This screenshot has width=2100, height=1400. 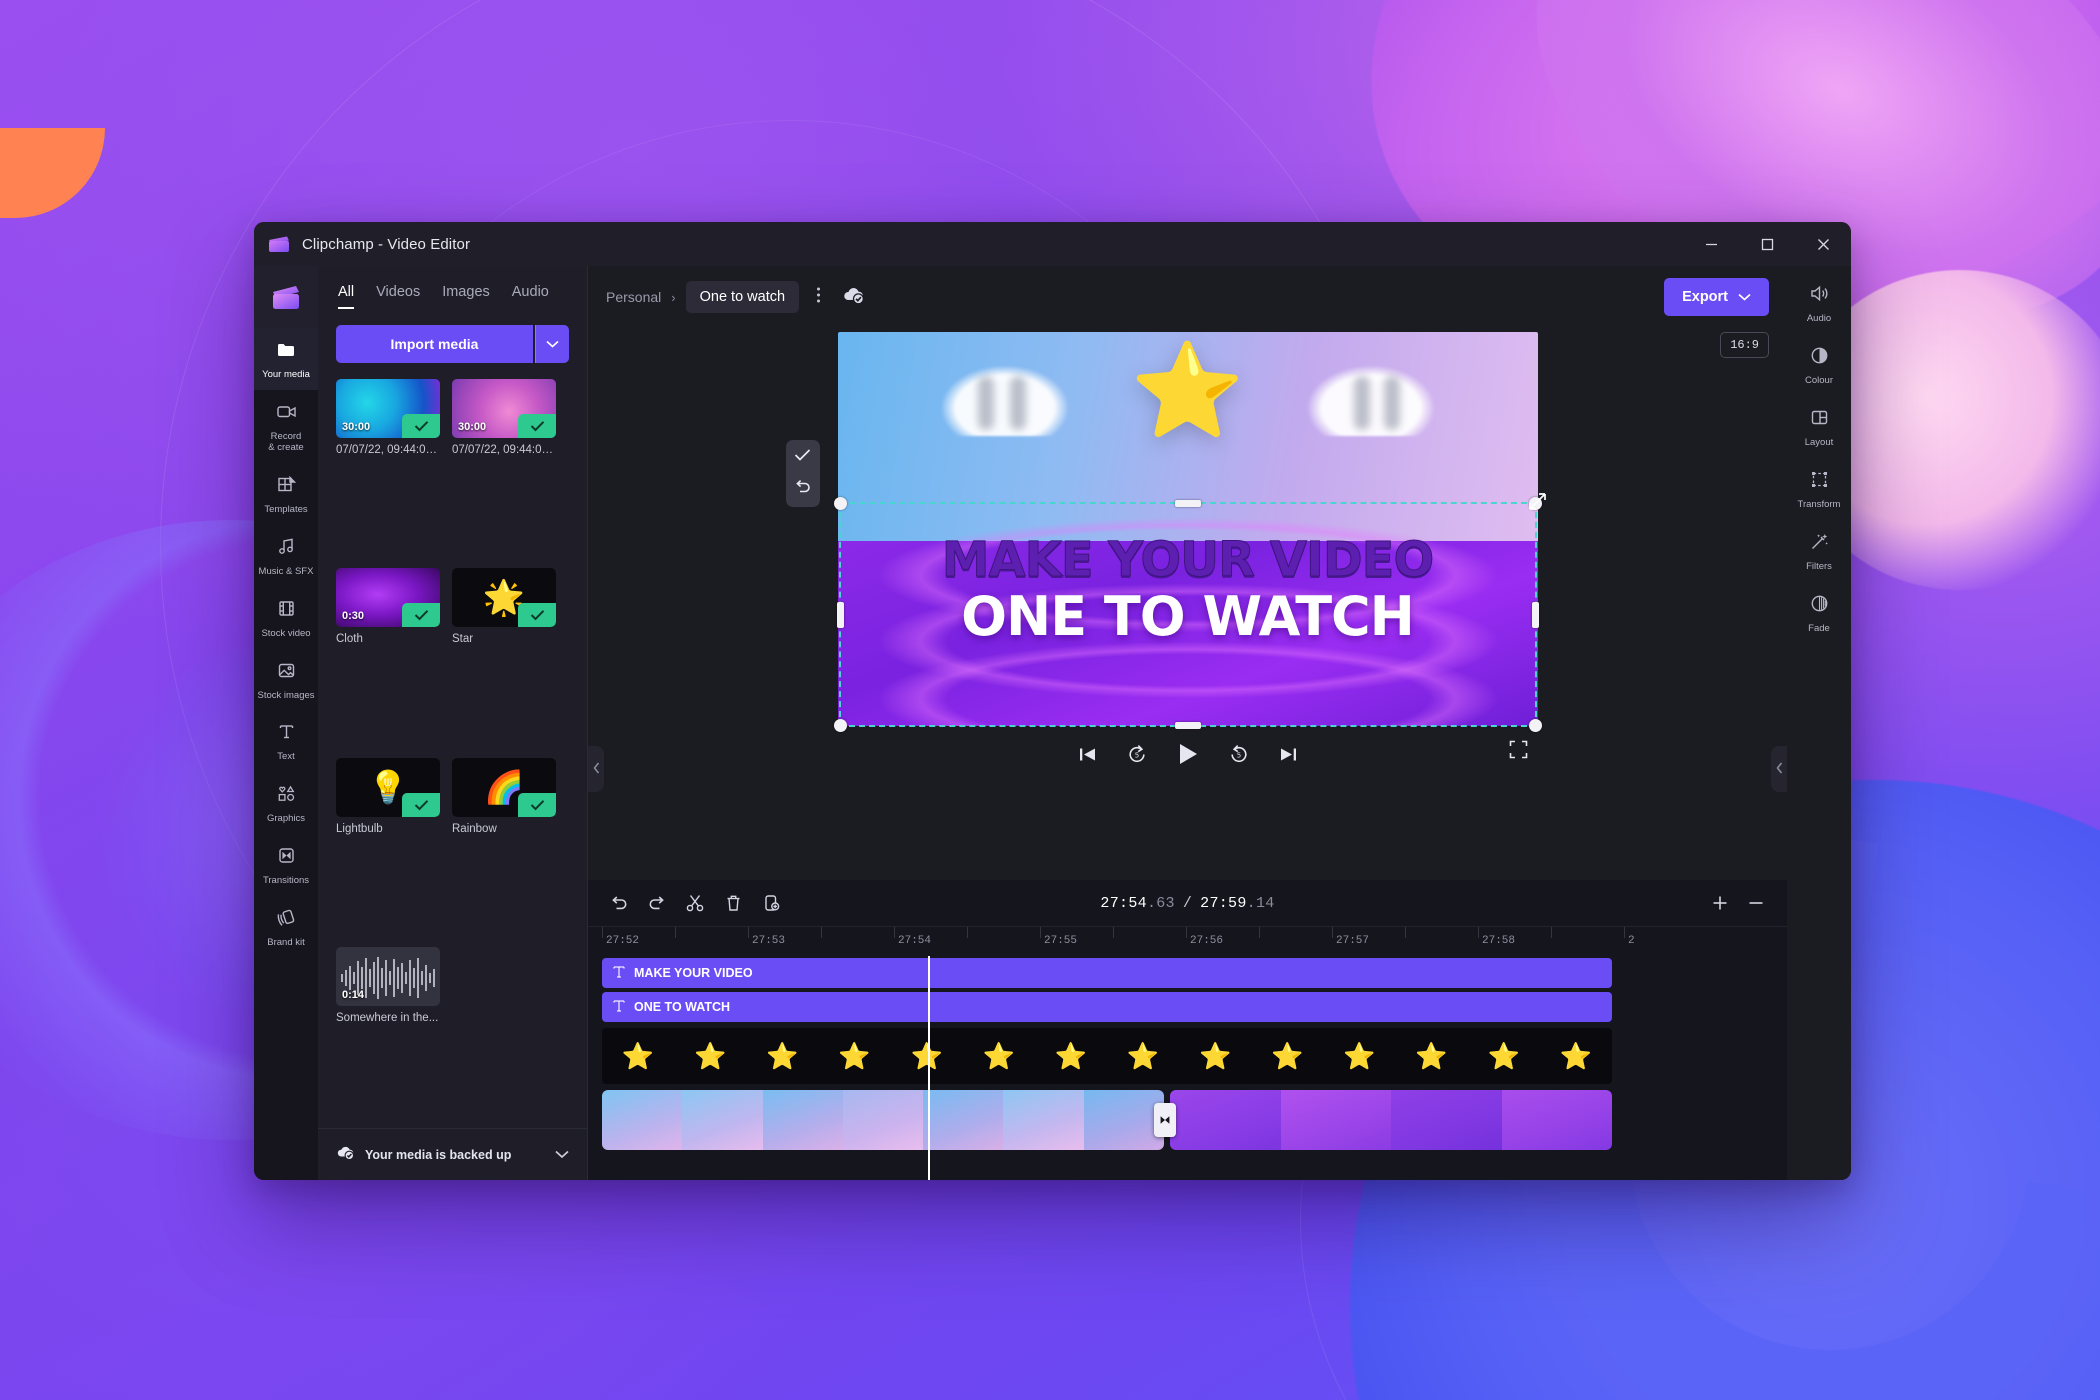 I want to click on maximize-button, so click(x=1767, y=244).